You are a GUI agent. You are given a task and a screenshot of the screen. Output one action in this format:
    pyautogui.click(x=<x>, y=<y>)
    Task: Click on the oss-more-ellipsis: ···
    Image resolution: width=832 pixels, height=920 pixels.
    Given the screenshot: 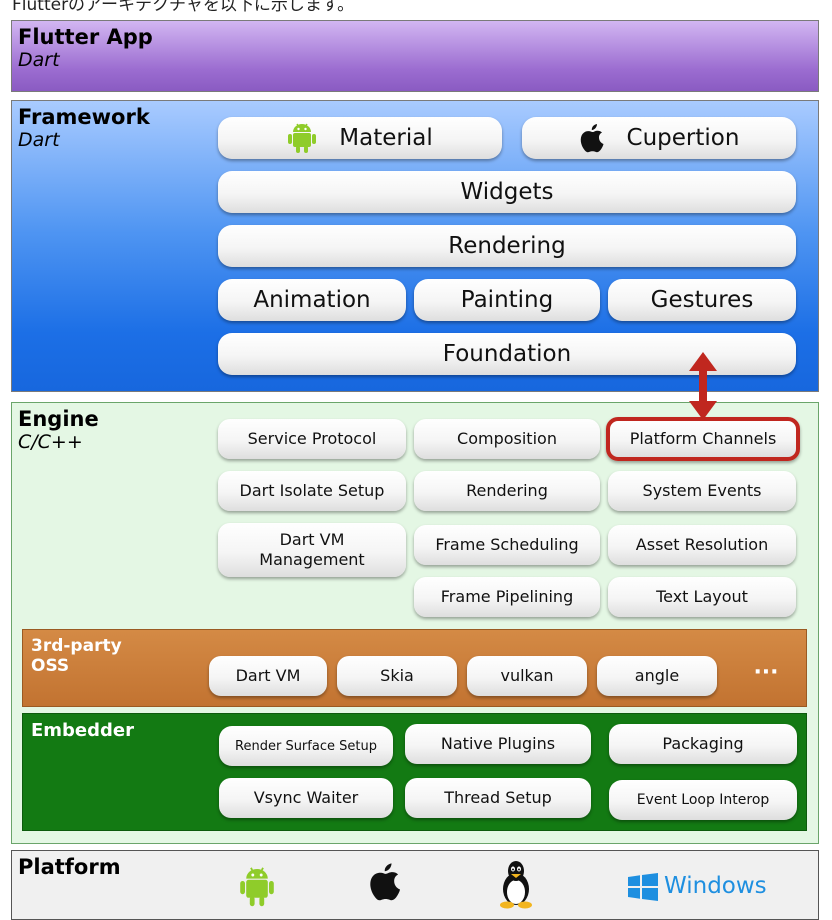 What is the action you would take?
    pyautogui.click(x=766, y=672)
    